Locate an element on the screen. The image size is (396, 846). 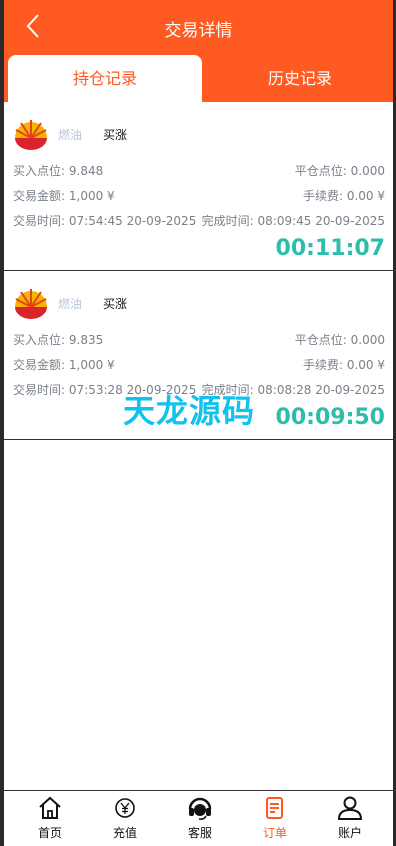
page-title: 交易详情 is located at coordinates (198, 31).